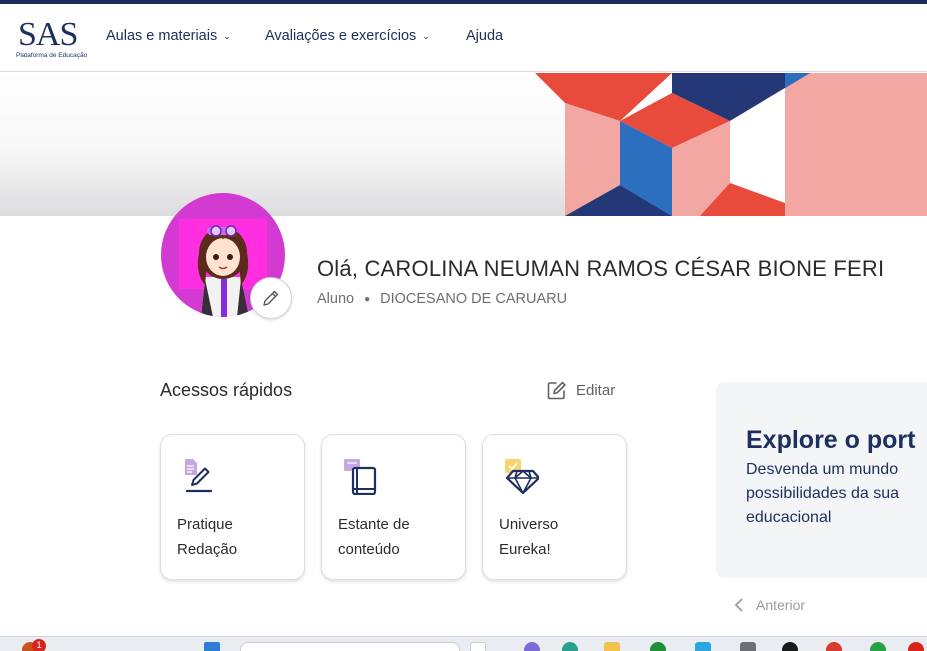  What do you see at coordinates (596, 390) in the screenshot?
I see `edit-label: Editar` at bounding box center [596, 390].